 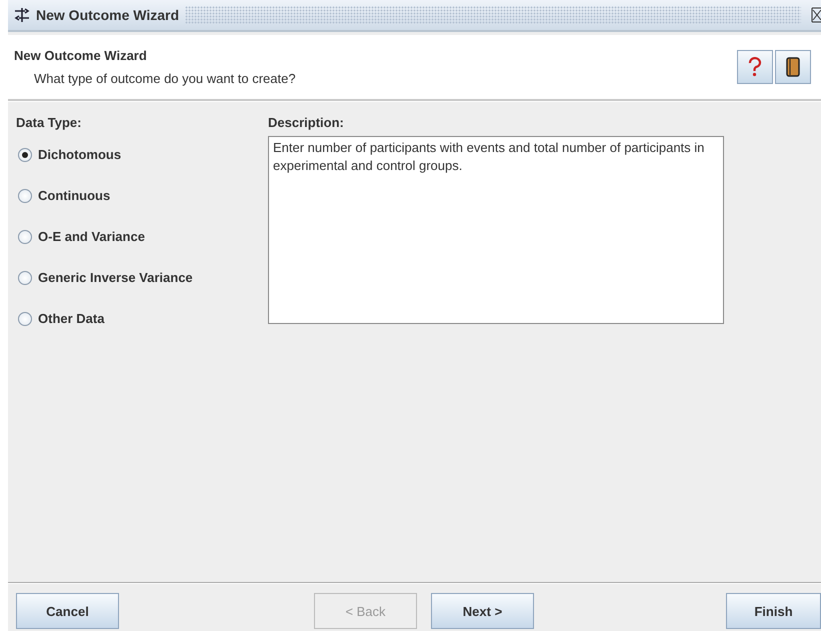 I want to click on book-icon, so click(x=793, y=67).